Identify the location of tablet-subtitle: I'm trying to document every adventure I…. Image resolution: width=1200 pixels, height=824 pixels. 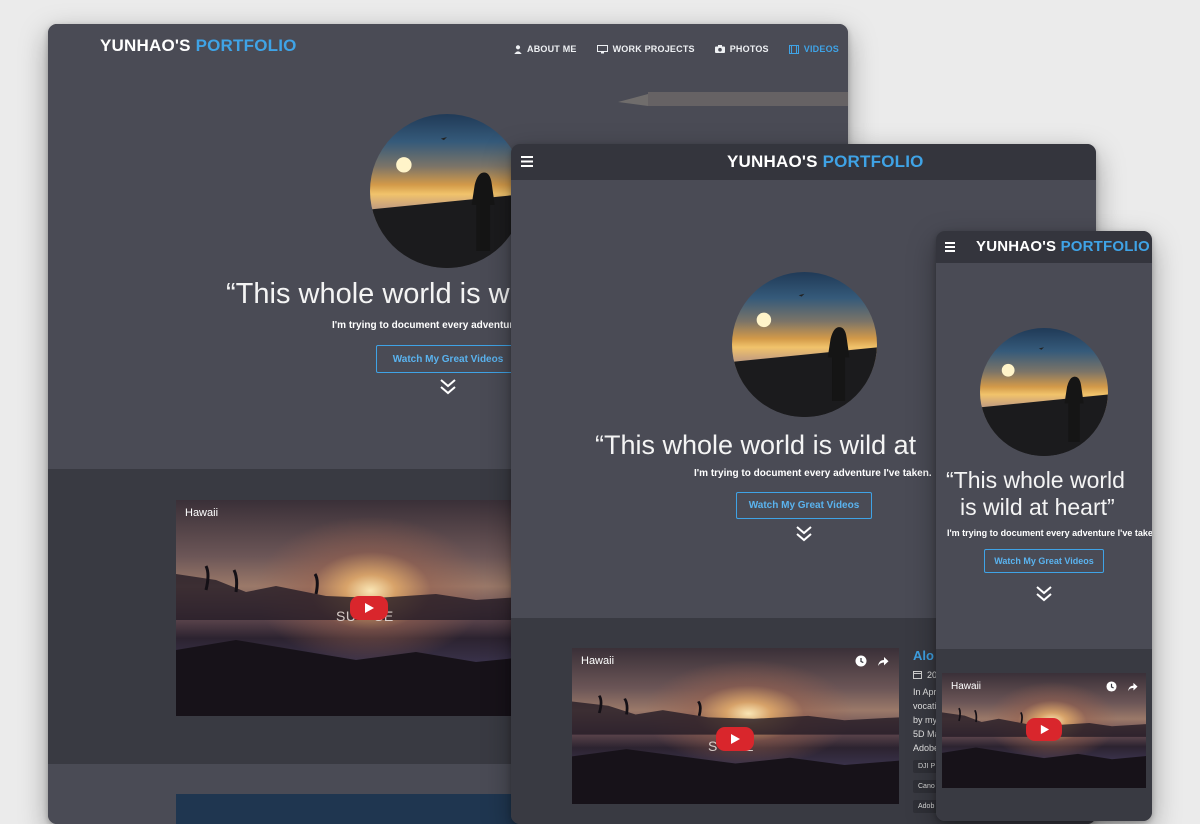
(813, 473).